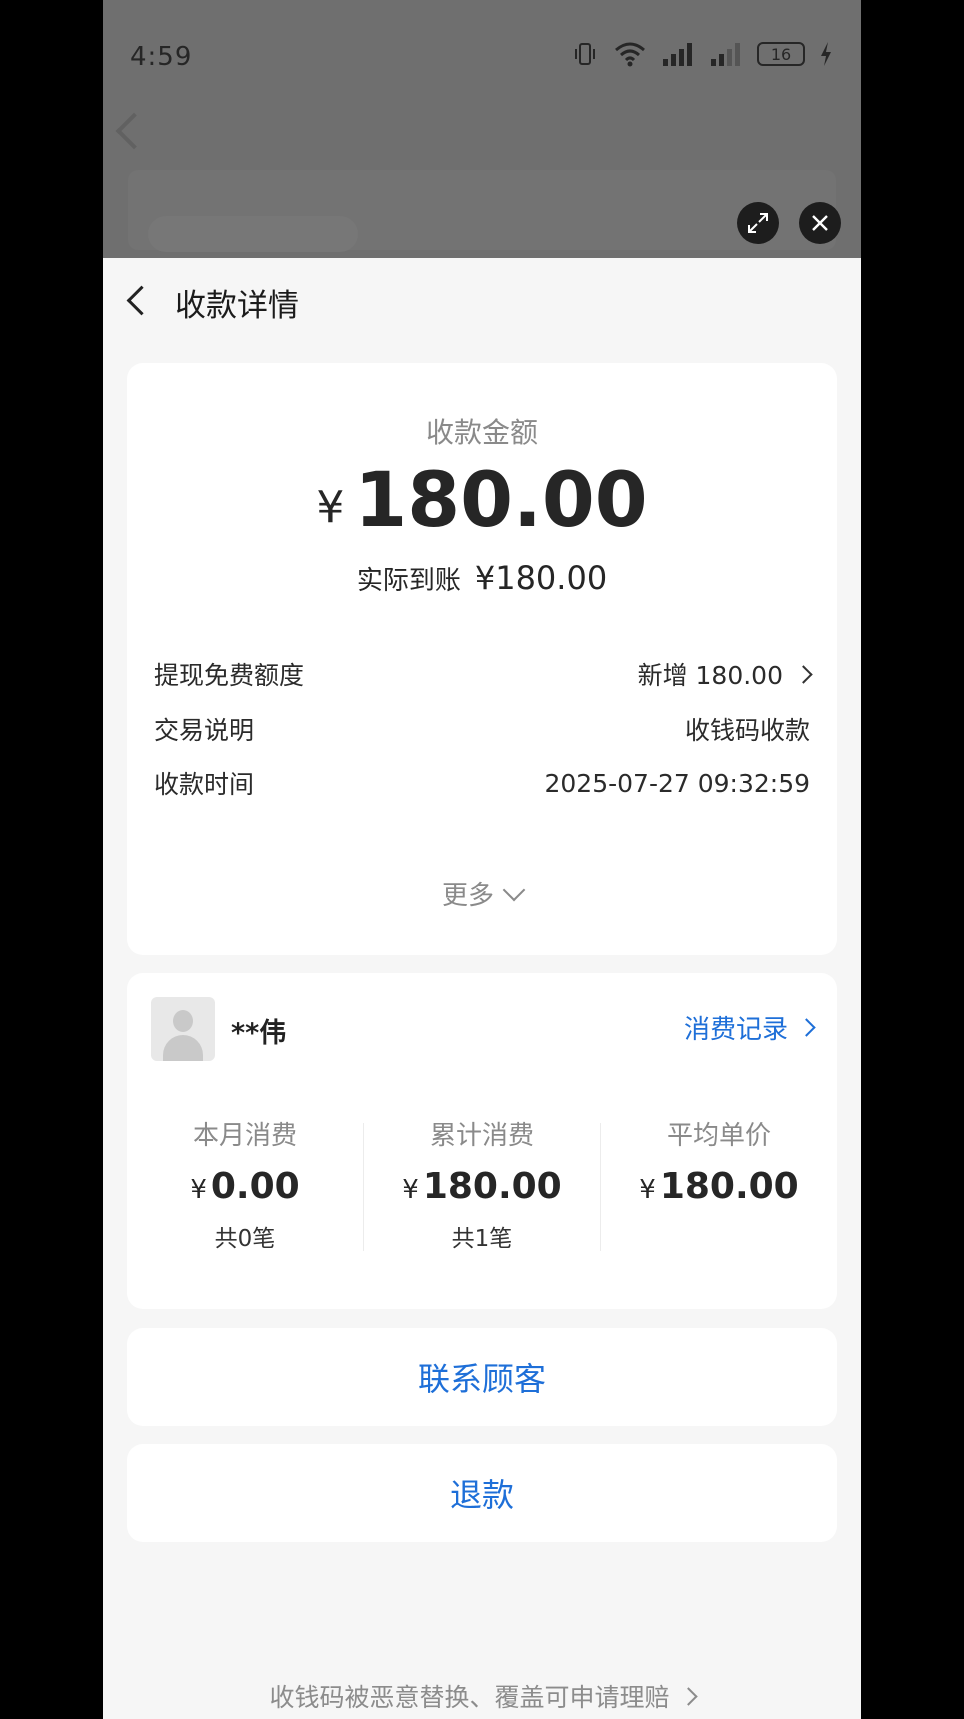 The image size is (964, 1719). What do you see at coordinates (141, 300) in the screenshot?
I see `back-icon` at bounding box center [141, 300].